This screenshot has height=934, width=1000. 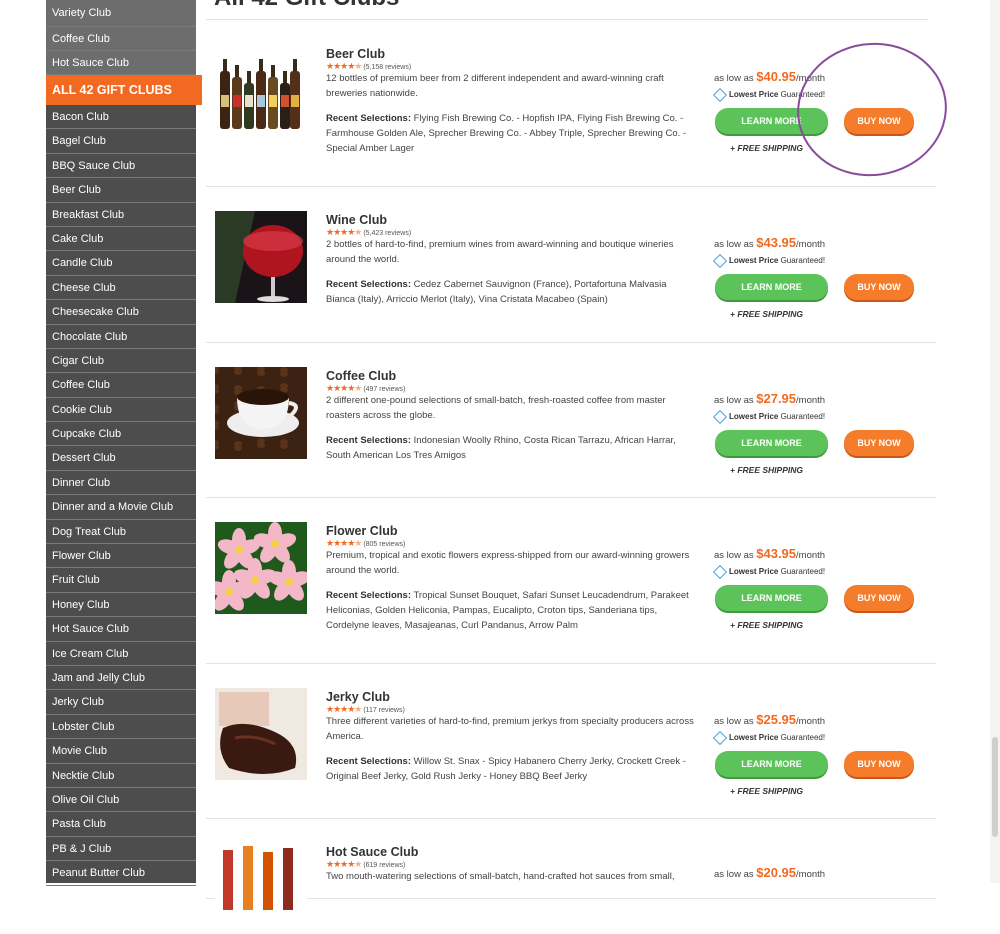 What do you see at coordinates (121, 39) in the screenshot?
I see `sidebar-item-coffee-club-top: Coffee Club` at bounding box center [121, 39].